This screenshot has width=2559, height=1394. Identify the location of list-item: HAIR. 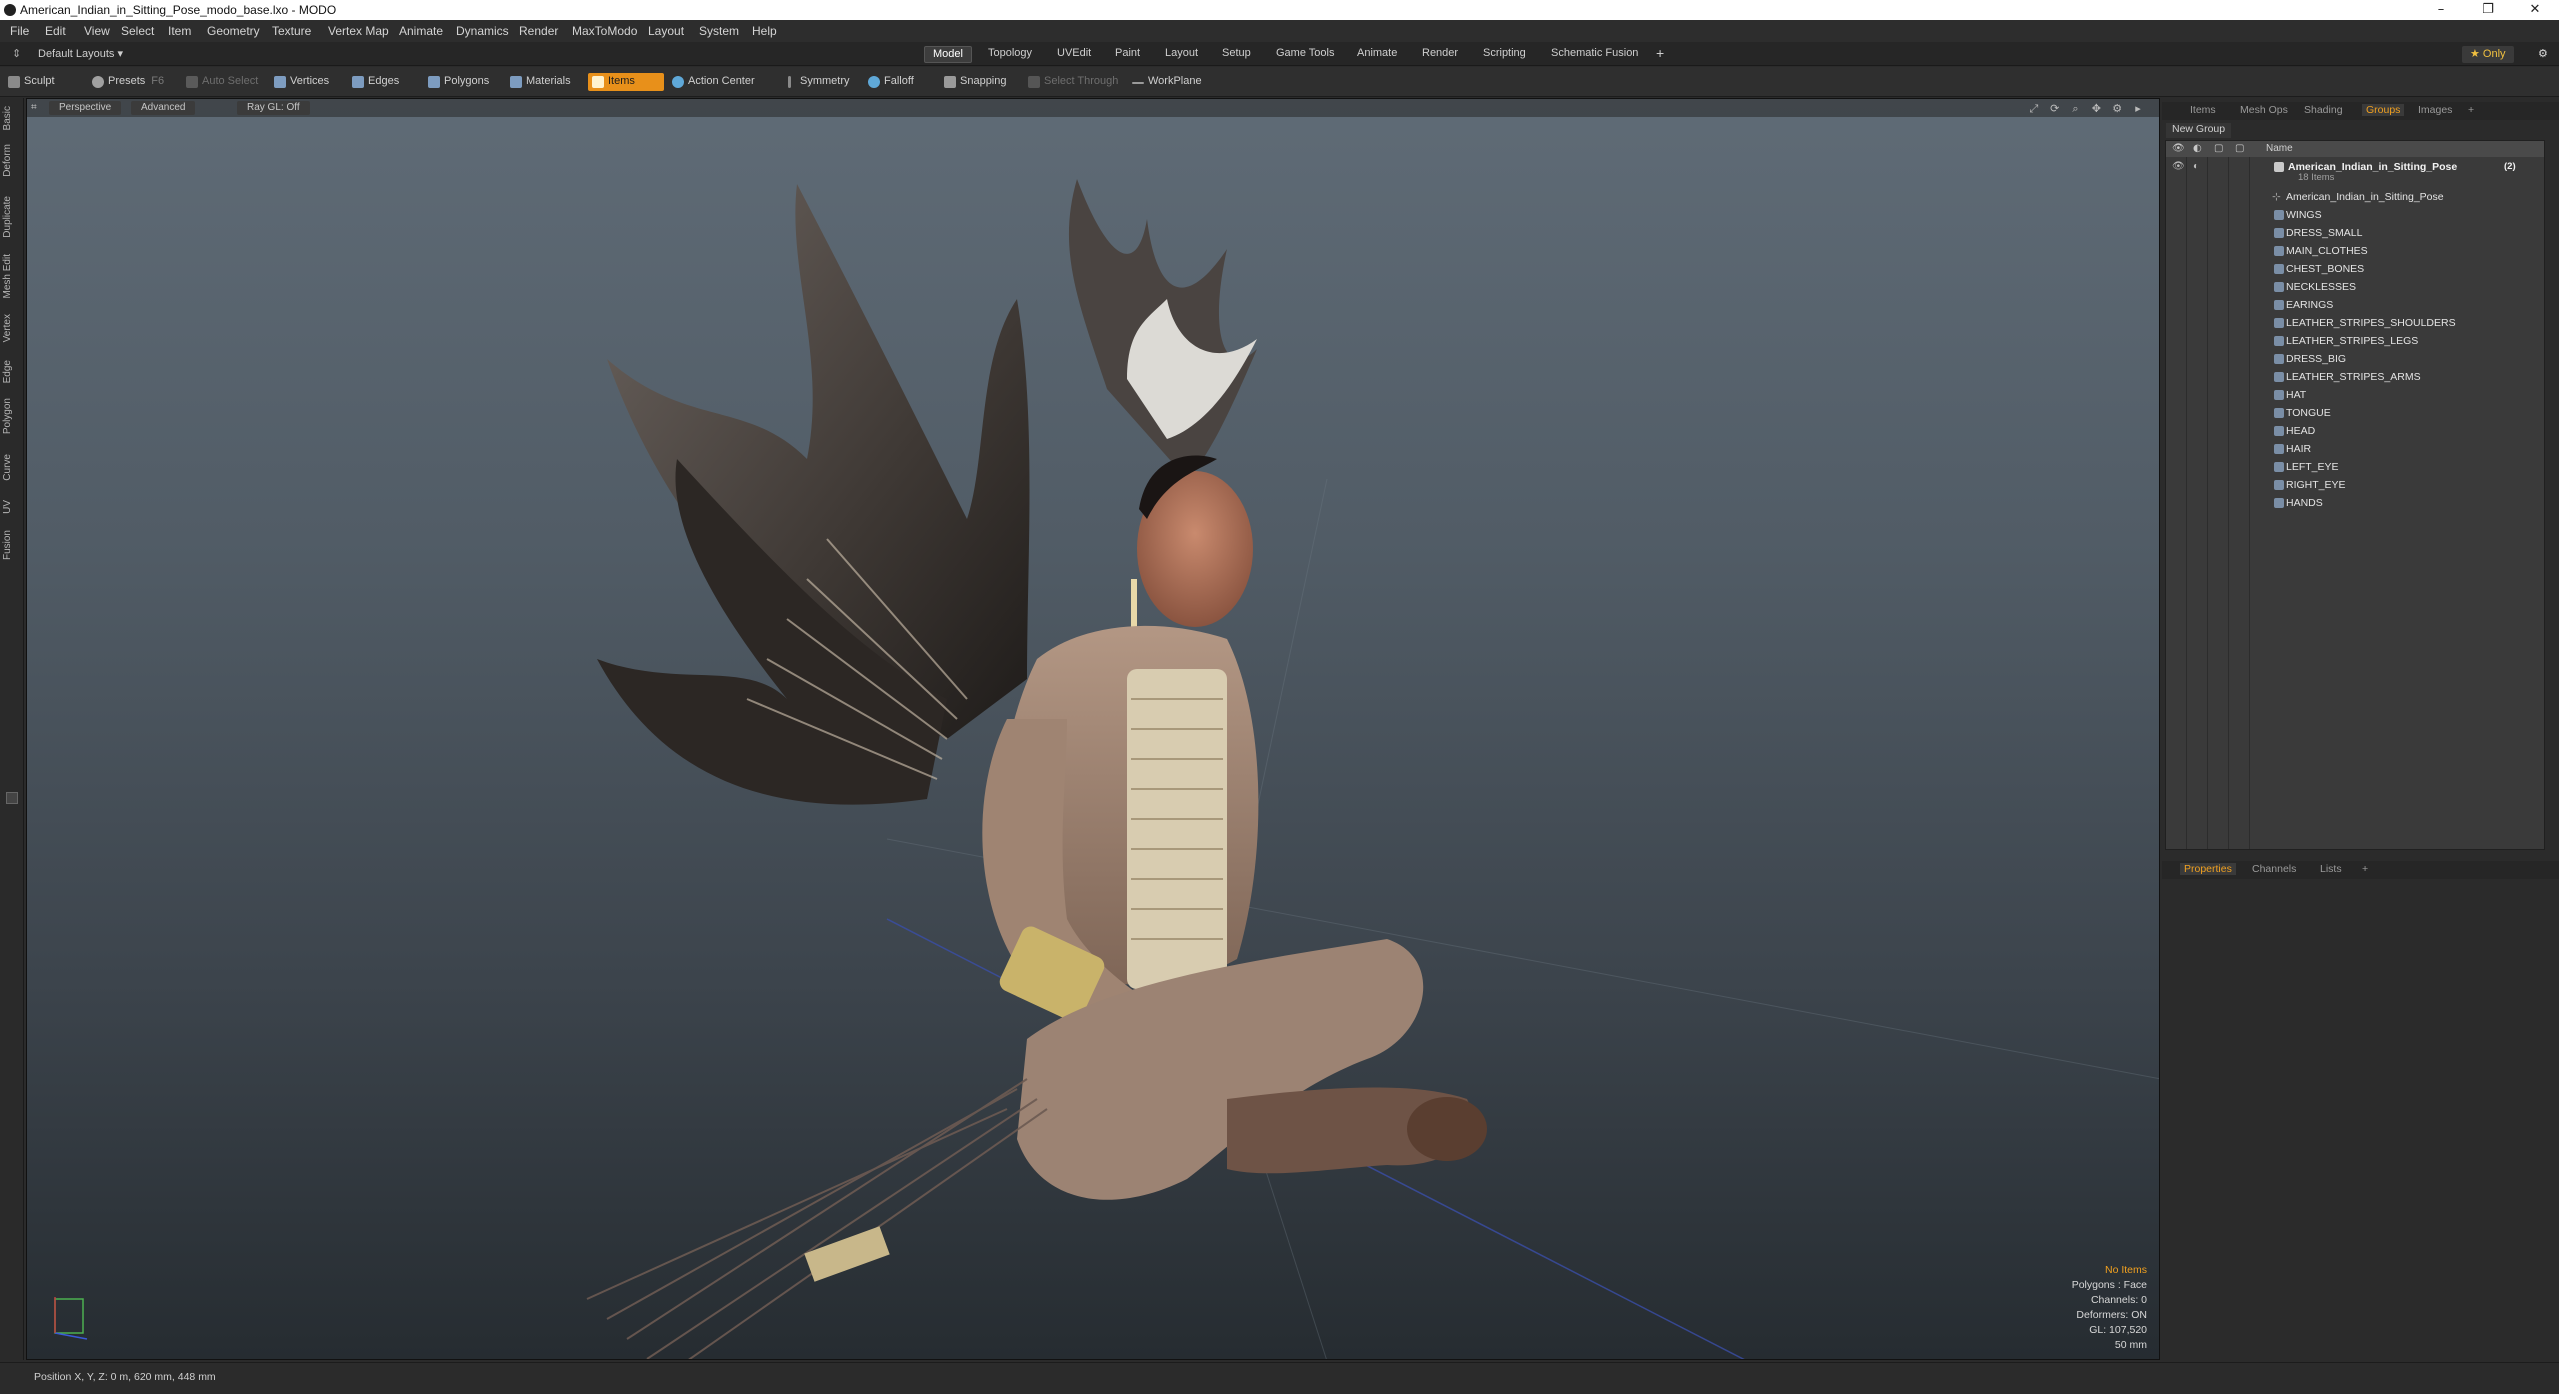
(2355, 449).